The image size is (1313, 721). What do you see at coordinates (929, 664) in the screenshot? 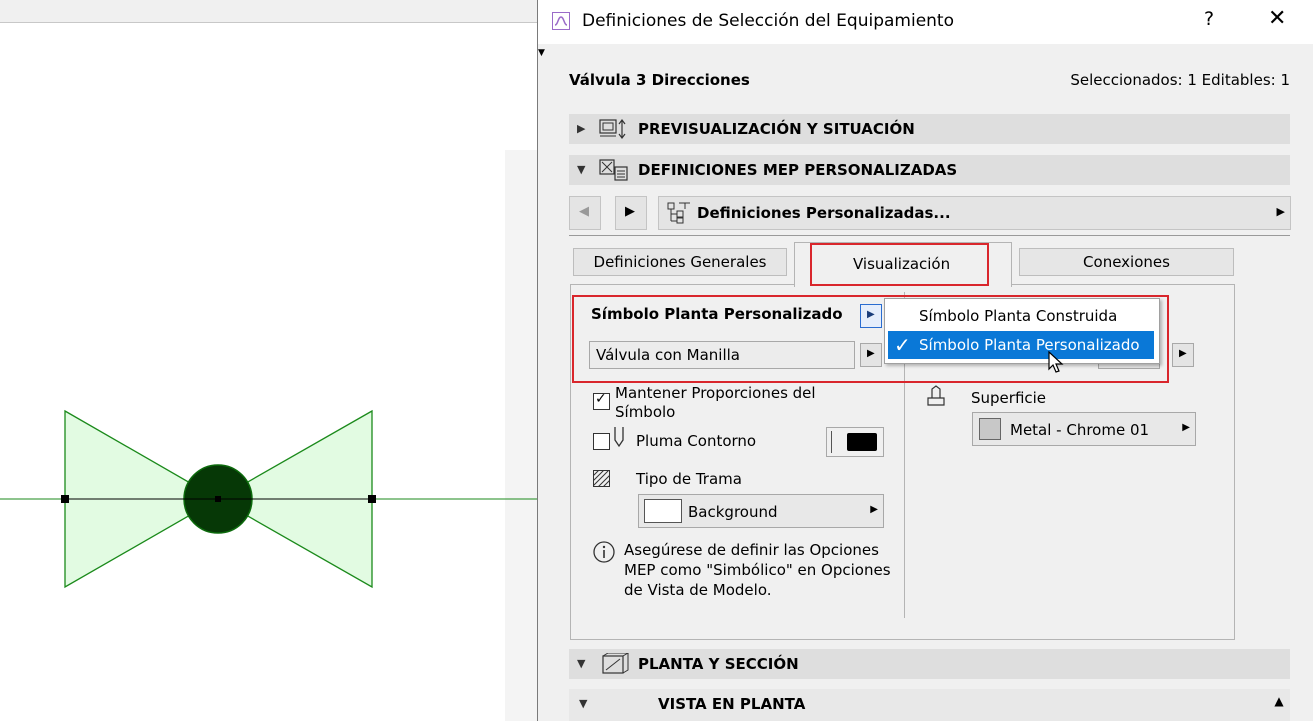
I see `section-plan: ▼ PLANTA Y SECCIÓN` at bounding box center [929, 664].